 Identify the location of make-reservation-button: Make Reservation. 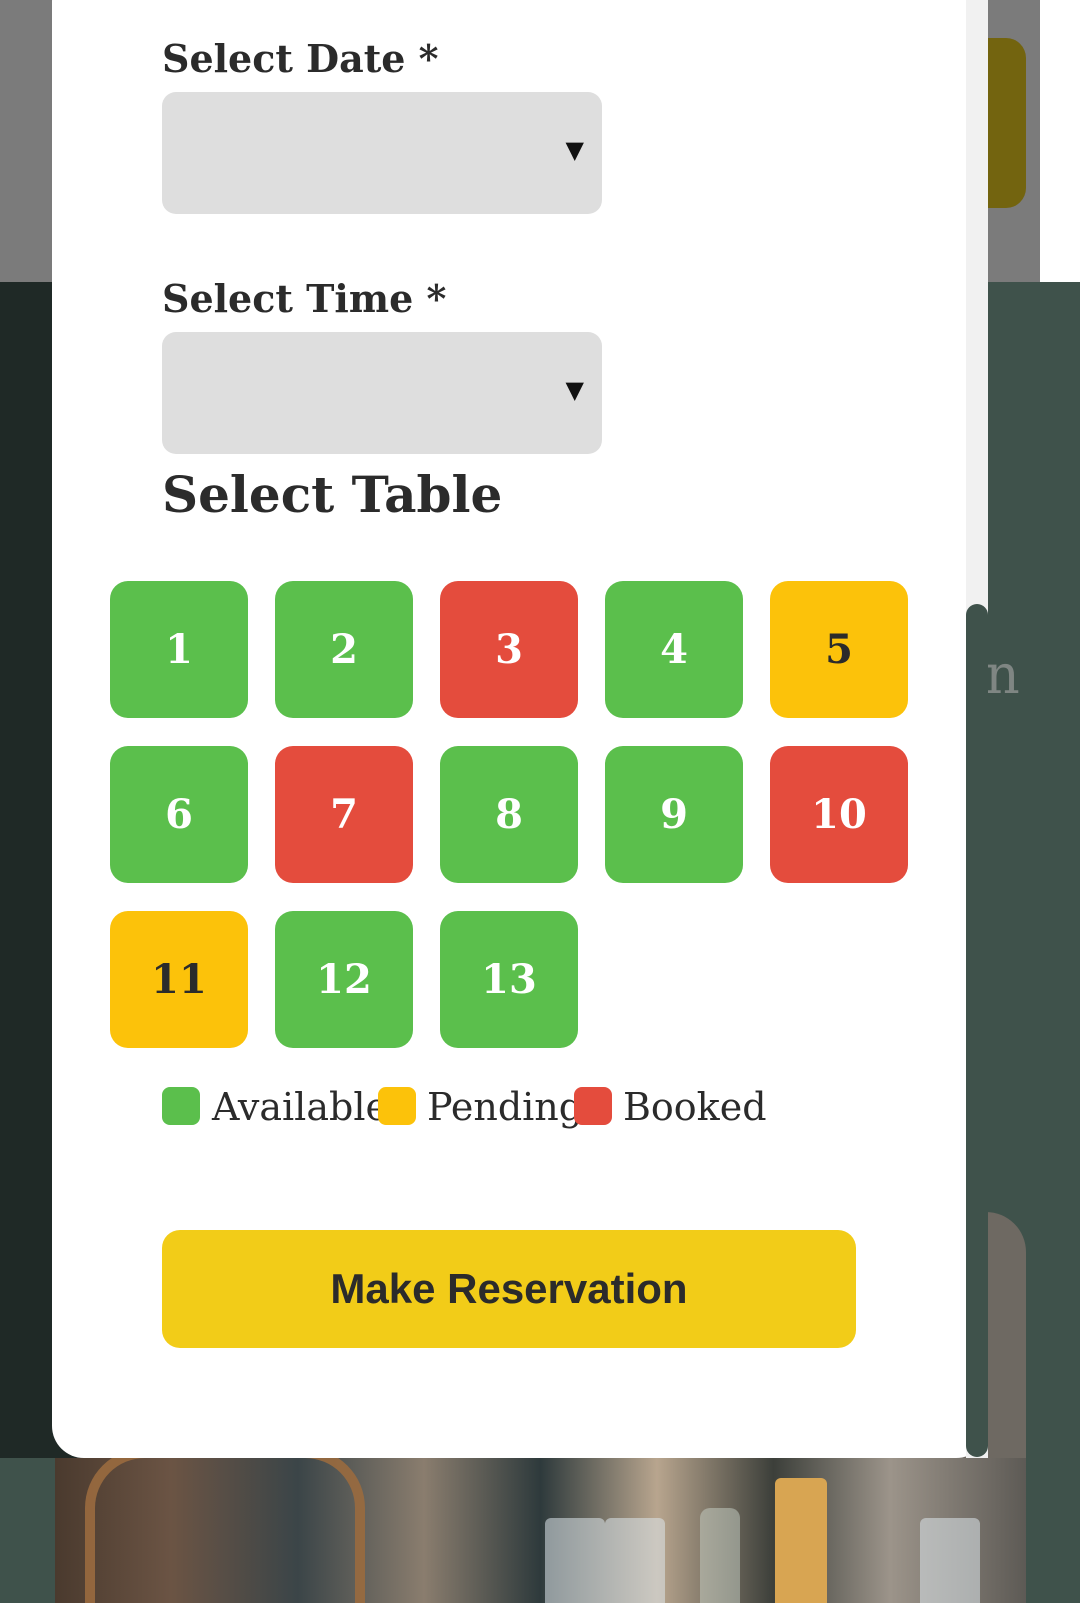
(509, 1289).